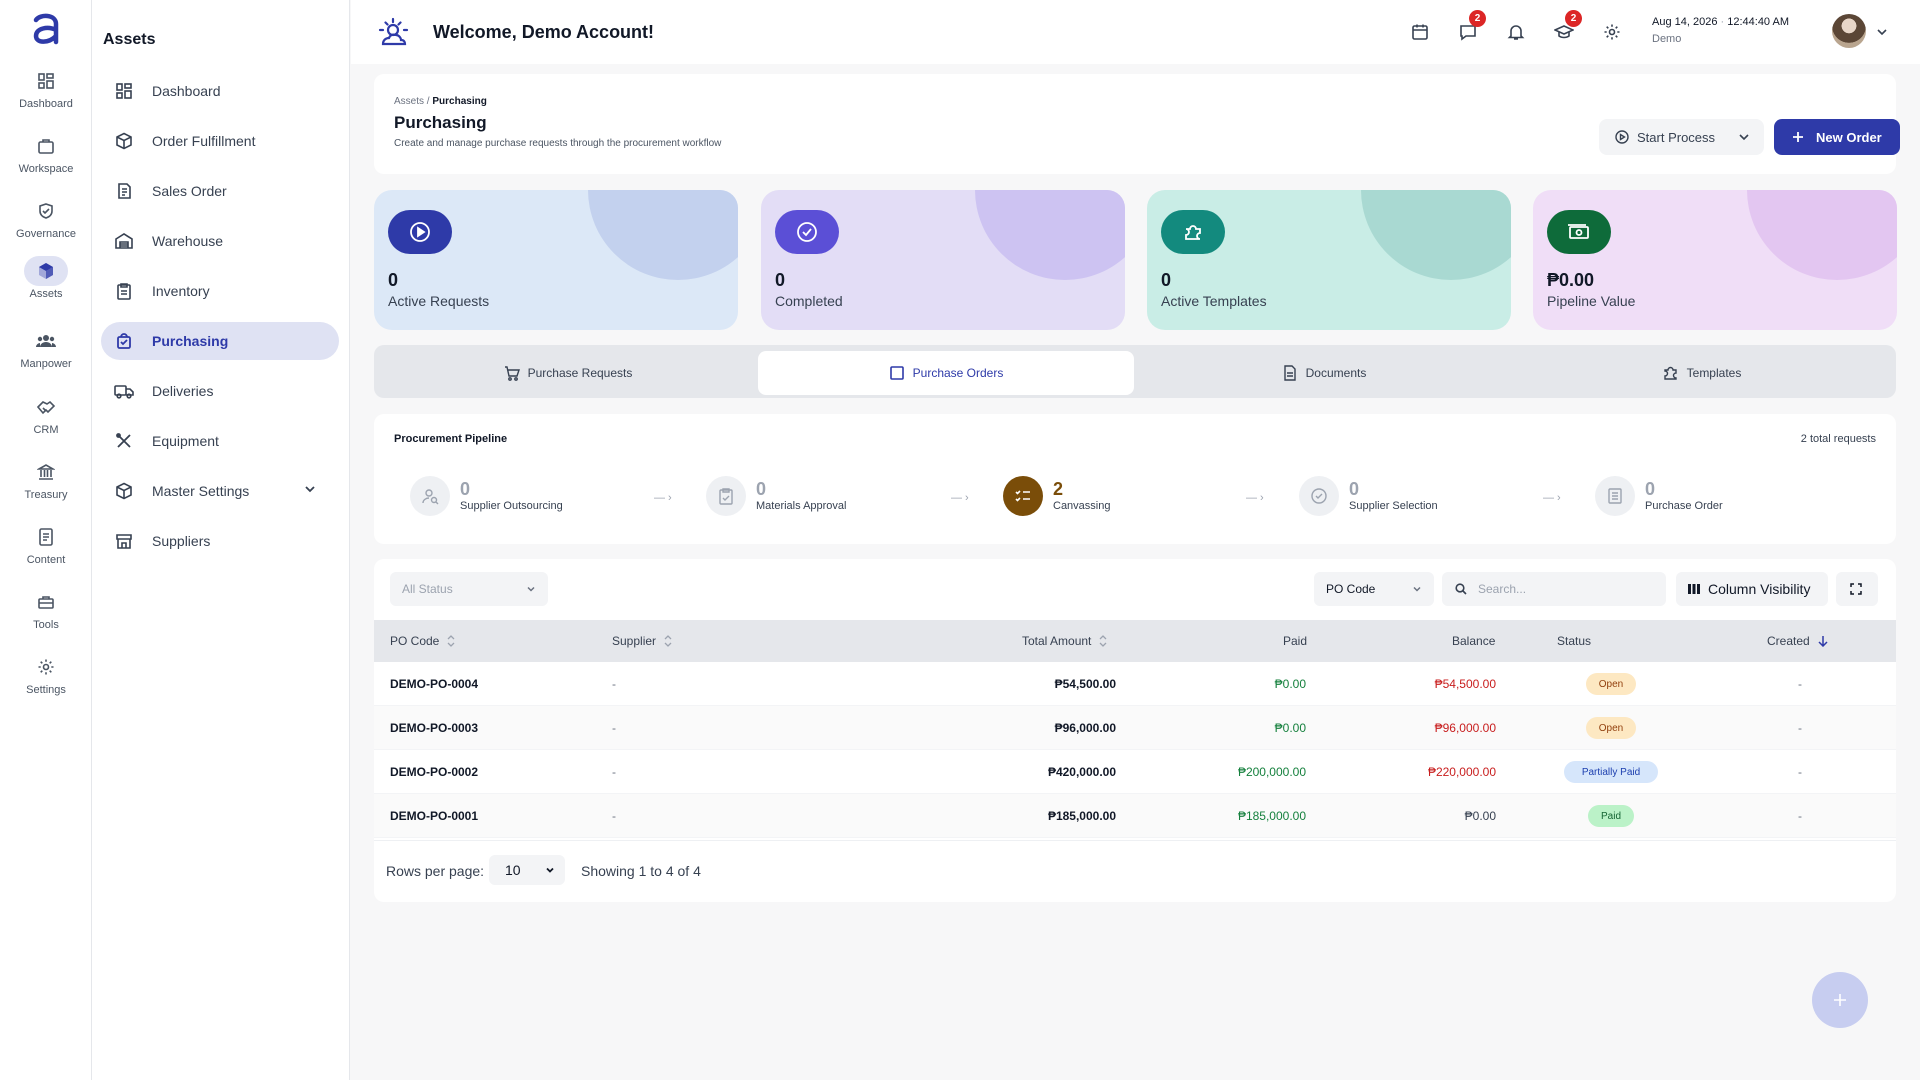  What do you see at coordinates (1354, 489) in the screenshot?
I see `stage-count: 0` at bounding box center [1354, 489].